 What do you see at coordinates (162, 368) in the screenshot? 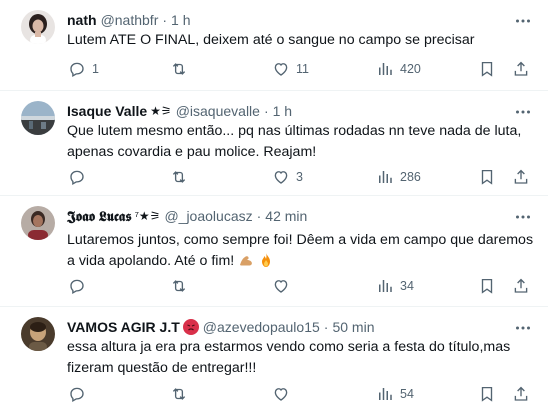
I see `tweet-text-line: fizeram questão de entregar!!!` at bounding box center [162, 368].